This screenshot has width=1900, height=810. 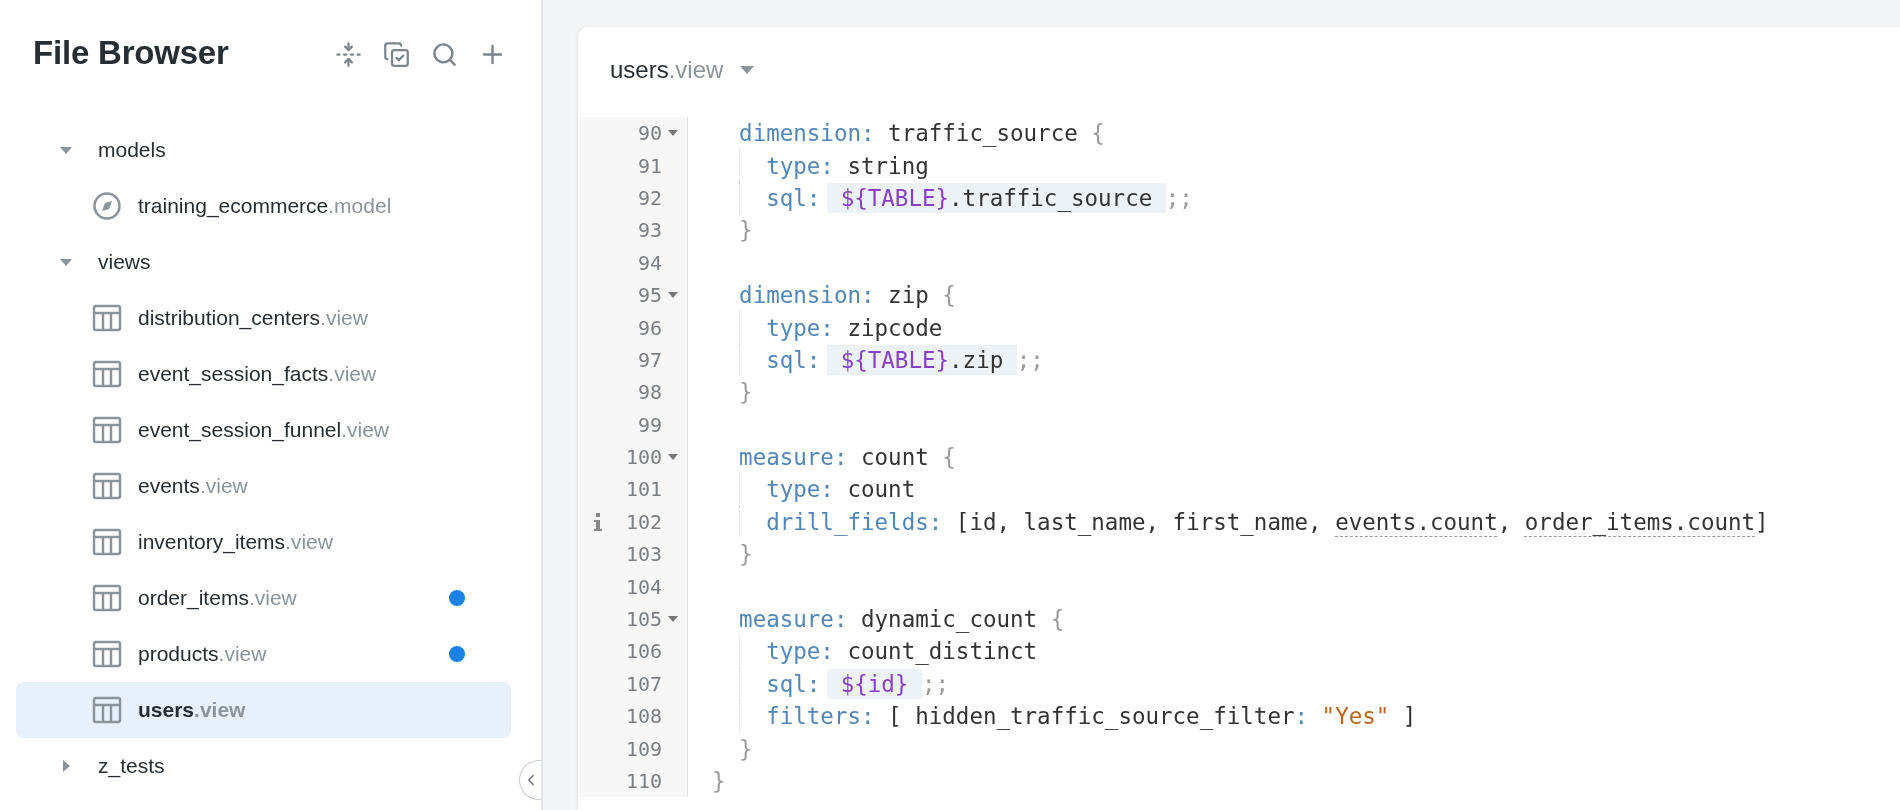 What do you see at coordinates (949, 619) in the screenshot?
I see `code-token: dynamic_count` at bounding box center [949, 619].